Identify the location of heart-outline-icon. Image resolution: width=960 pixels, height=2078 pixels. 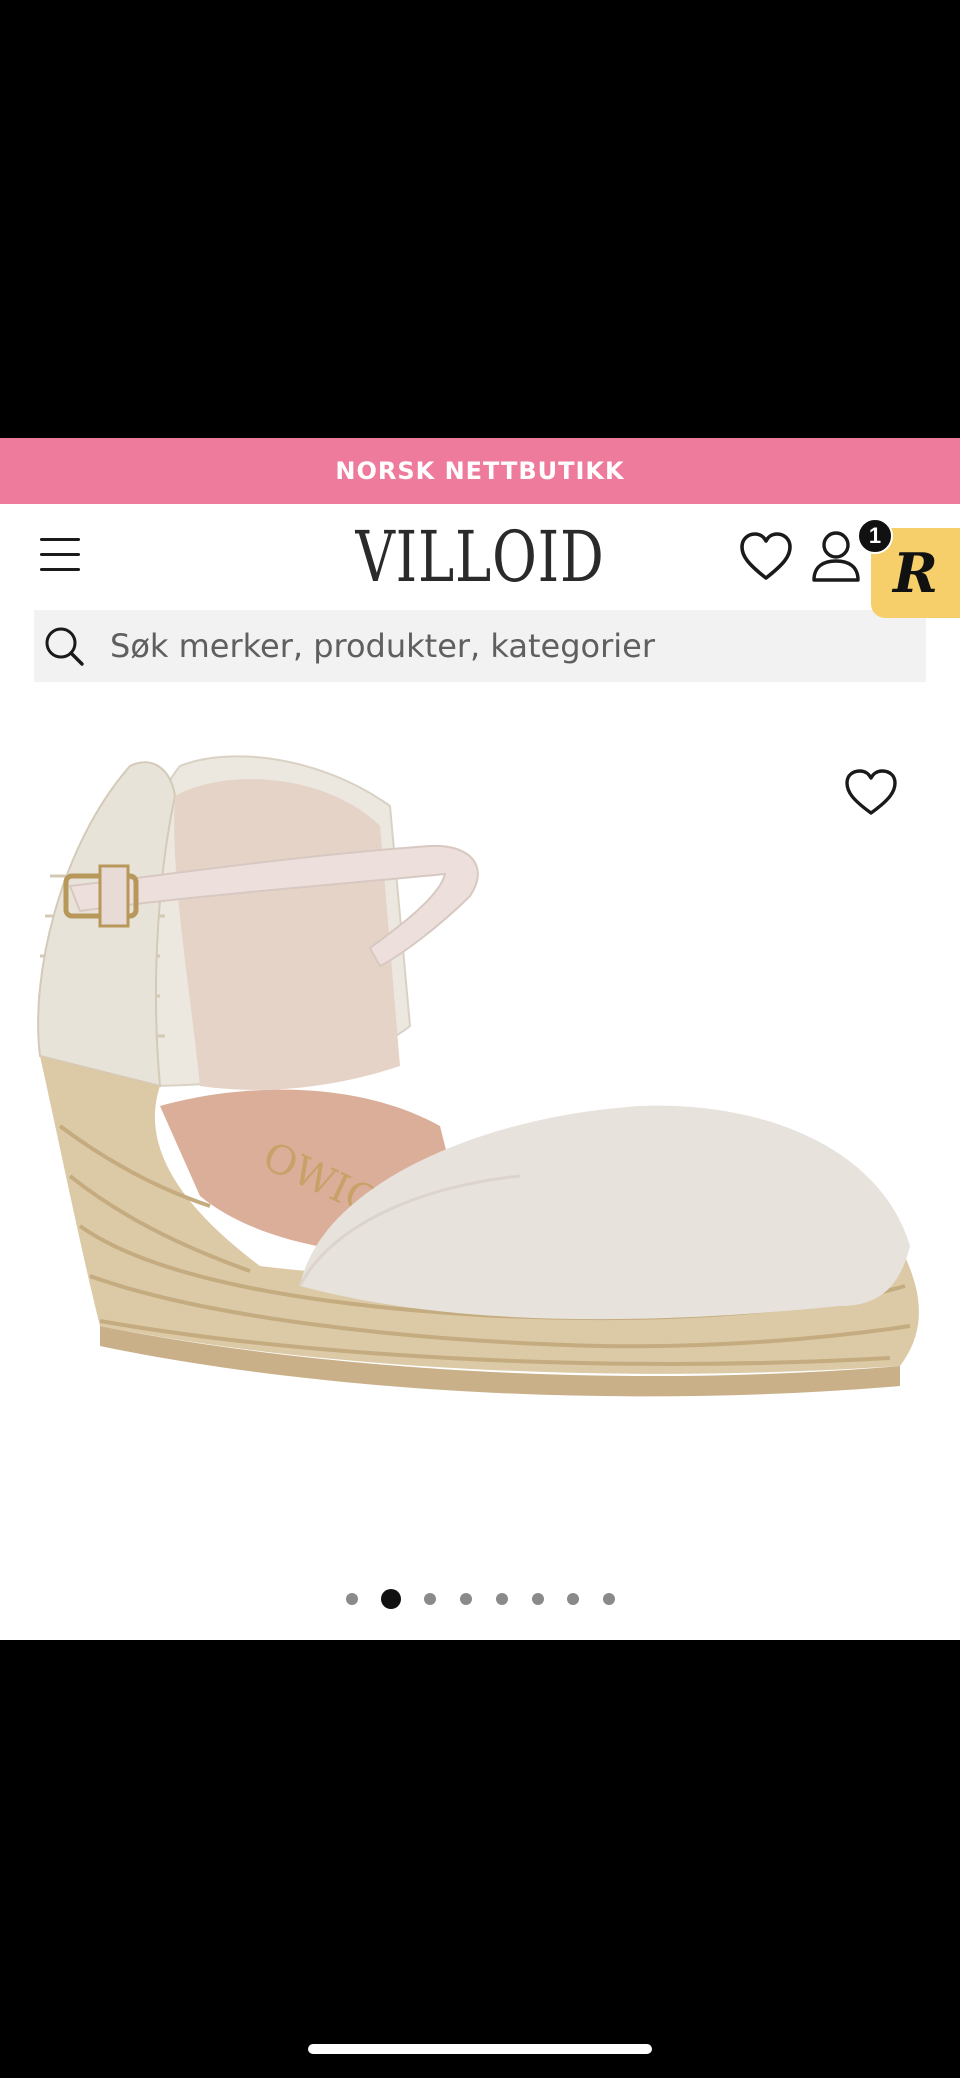
(871, 792).